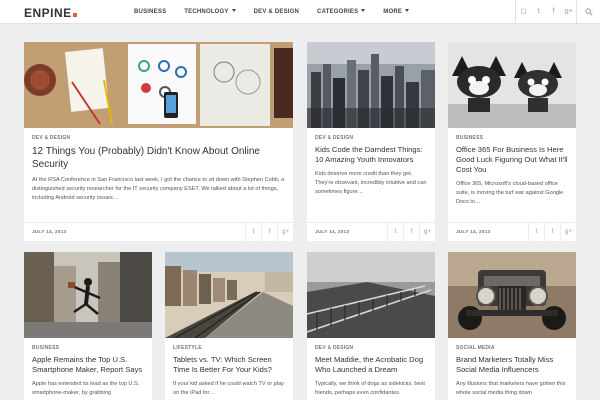  I want to click on instagram-icon: ◻, so click(523, 12).